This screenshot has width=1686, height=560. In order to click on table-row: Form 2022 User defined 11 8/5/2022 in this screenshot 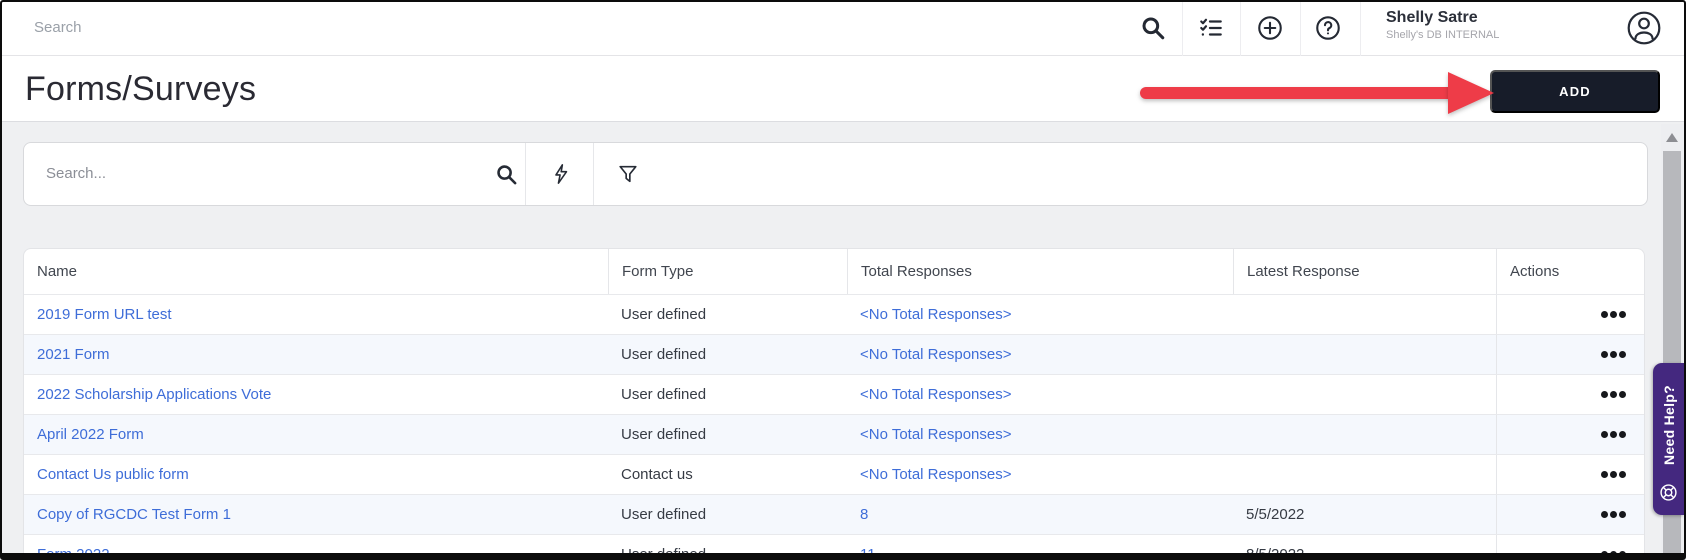, I will do `click(834, 547)`.